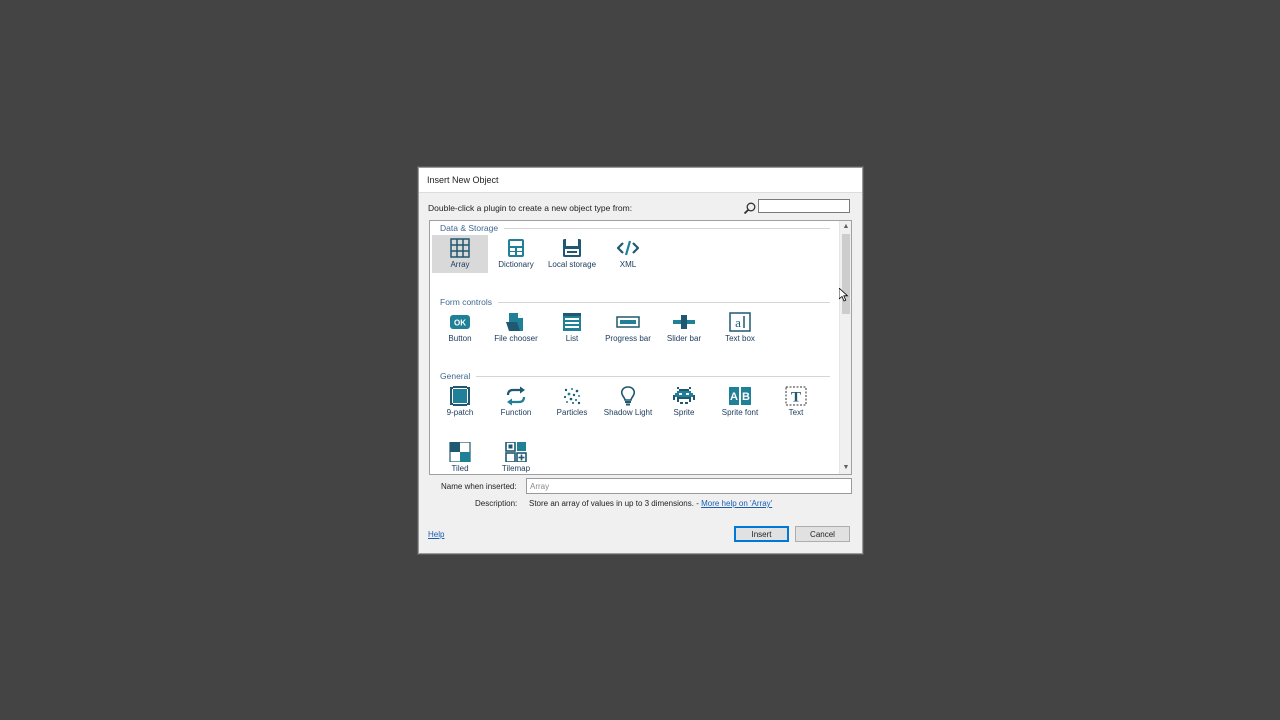 The width and height of the screenshot is (1280, 720). Describe the element at coordinates (628, 338) in the screenshot. I see `plugin-label: Progress bar` at that location.